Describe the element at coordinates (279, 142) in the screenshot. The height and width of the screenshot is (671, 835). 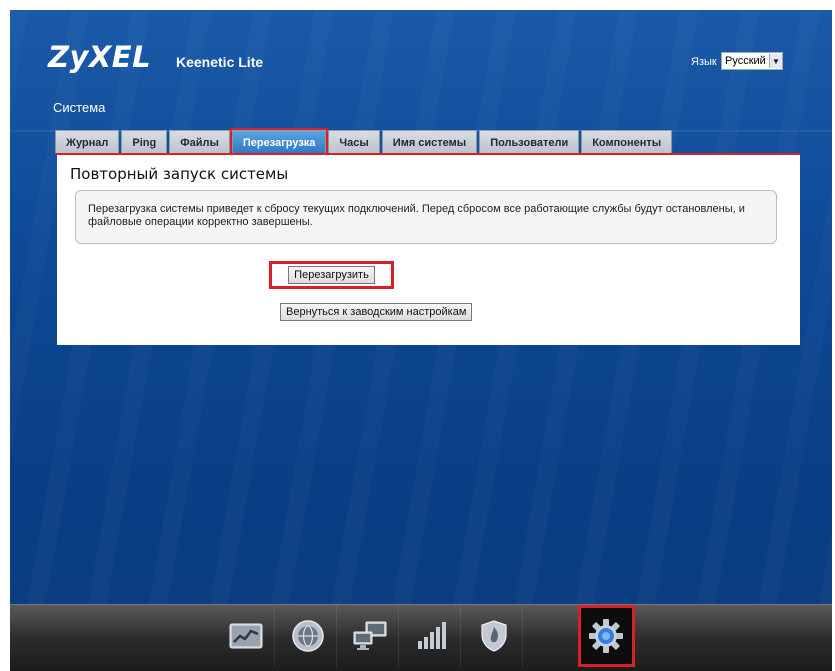
I see `tab-reboot: Перезагрузка` at that location.